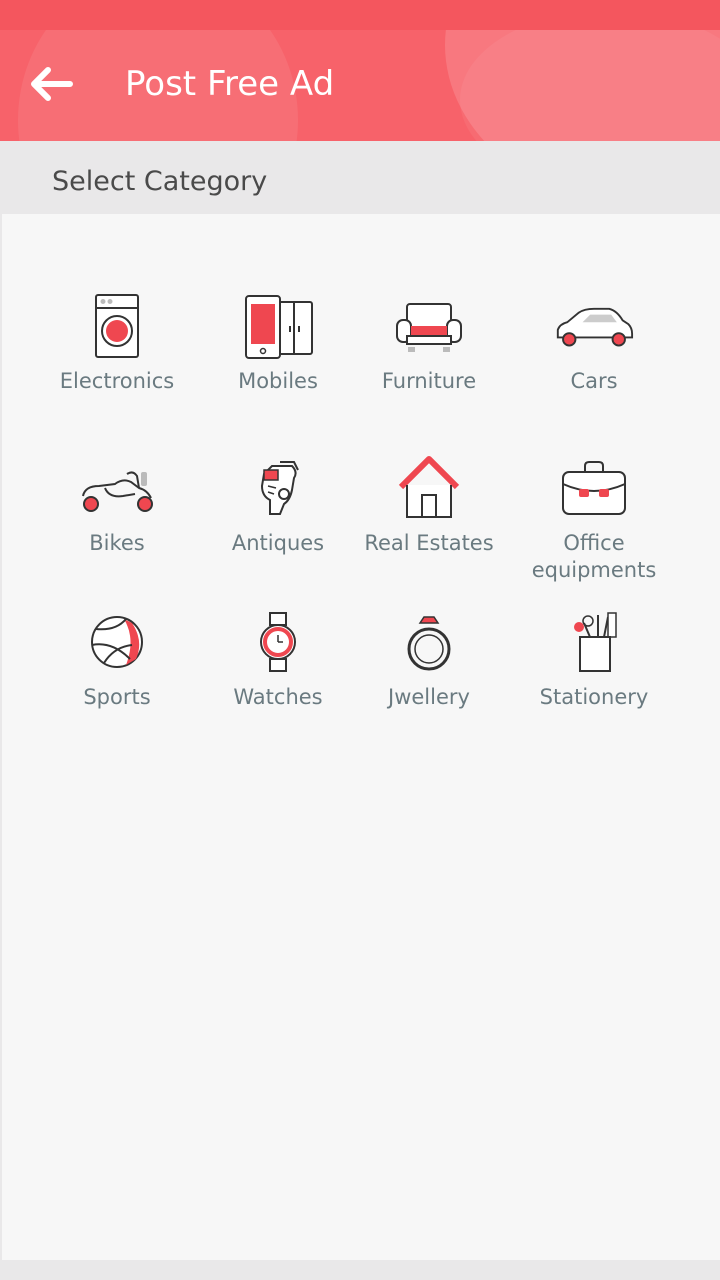 This screenshot has width=720, height=1280. What do you see at coordinates (278, 381) in the screenshot?
I see `category-label: Mobiles` at bounding box center [278, 381].